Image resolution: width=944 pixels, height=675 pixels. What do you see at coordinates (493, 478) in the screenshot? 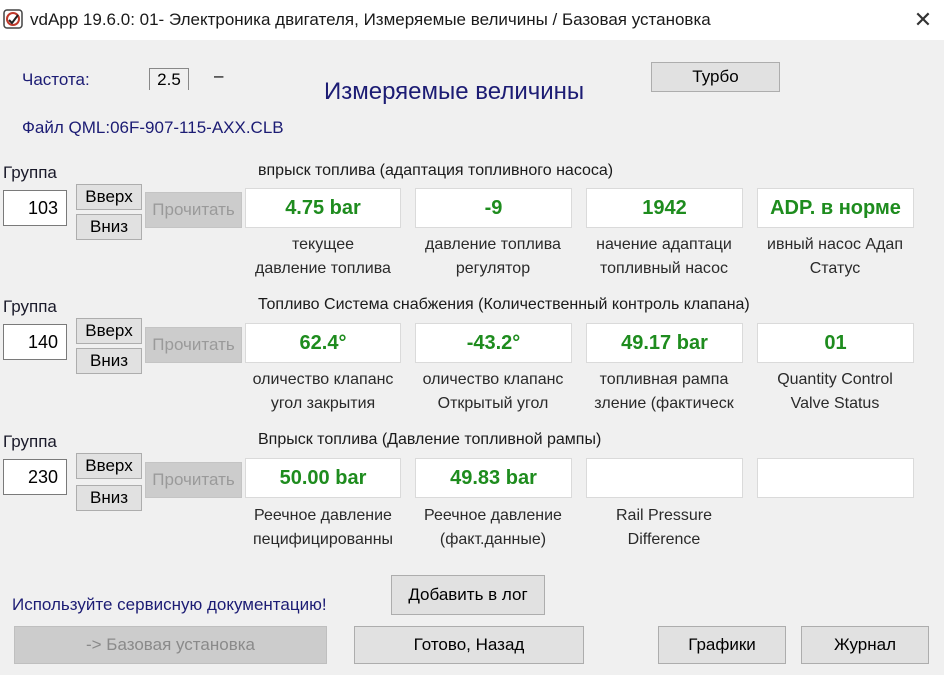
I see `value-field: 49.83 bar` at bounding box center [493, 478].